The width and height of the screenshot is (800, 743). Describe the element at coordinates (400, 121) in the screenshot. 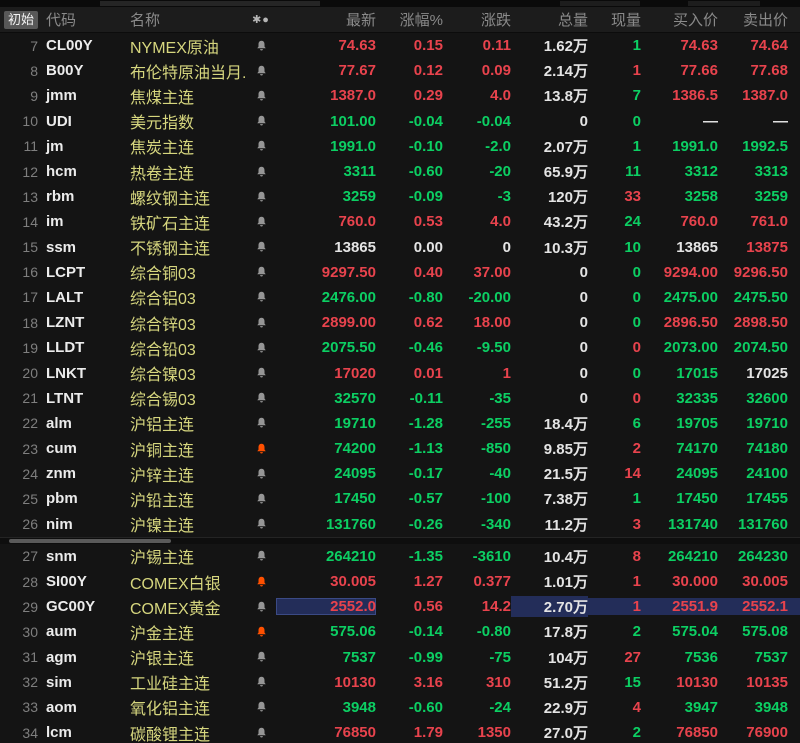

I see `table-row: 10 UDI 美元指数 101.00 -0.04 -0.04 0 0 — —` at that location.